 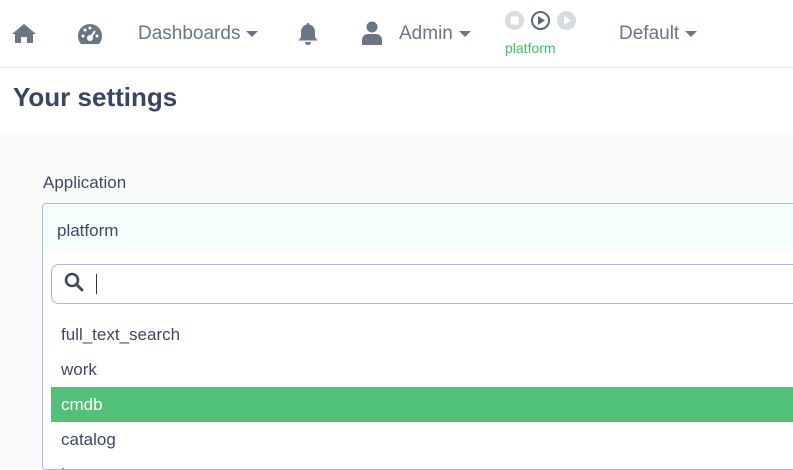 What do you see at coordinates (566, 23) in the screenshot?
I see `play-icon` at bounding box center [566, 23].